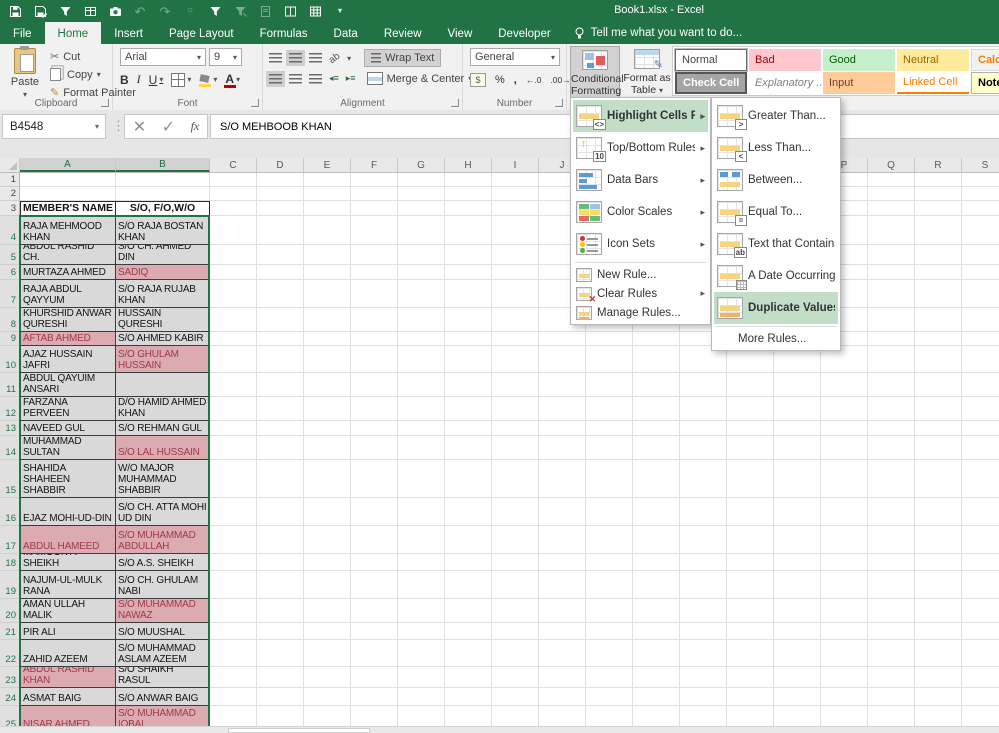 This screenshot has width=999, height=733. Describe the element at coordinates (181, 79) in the screenshot. I see `borders-button: ▾` at that location.